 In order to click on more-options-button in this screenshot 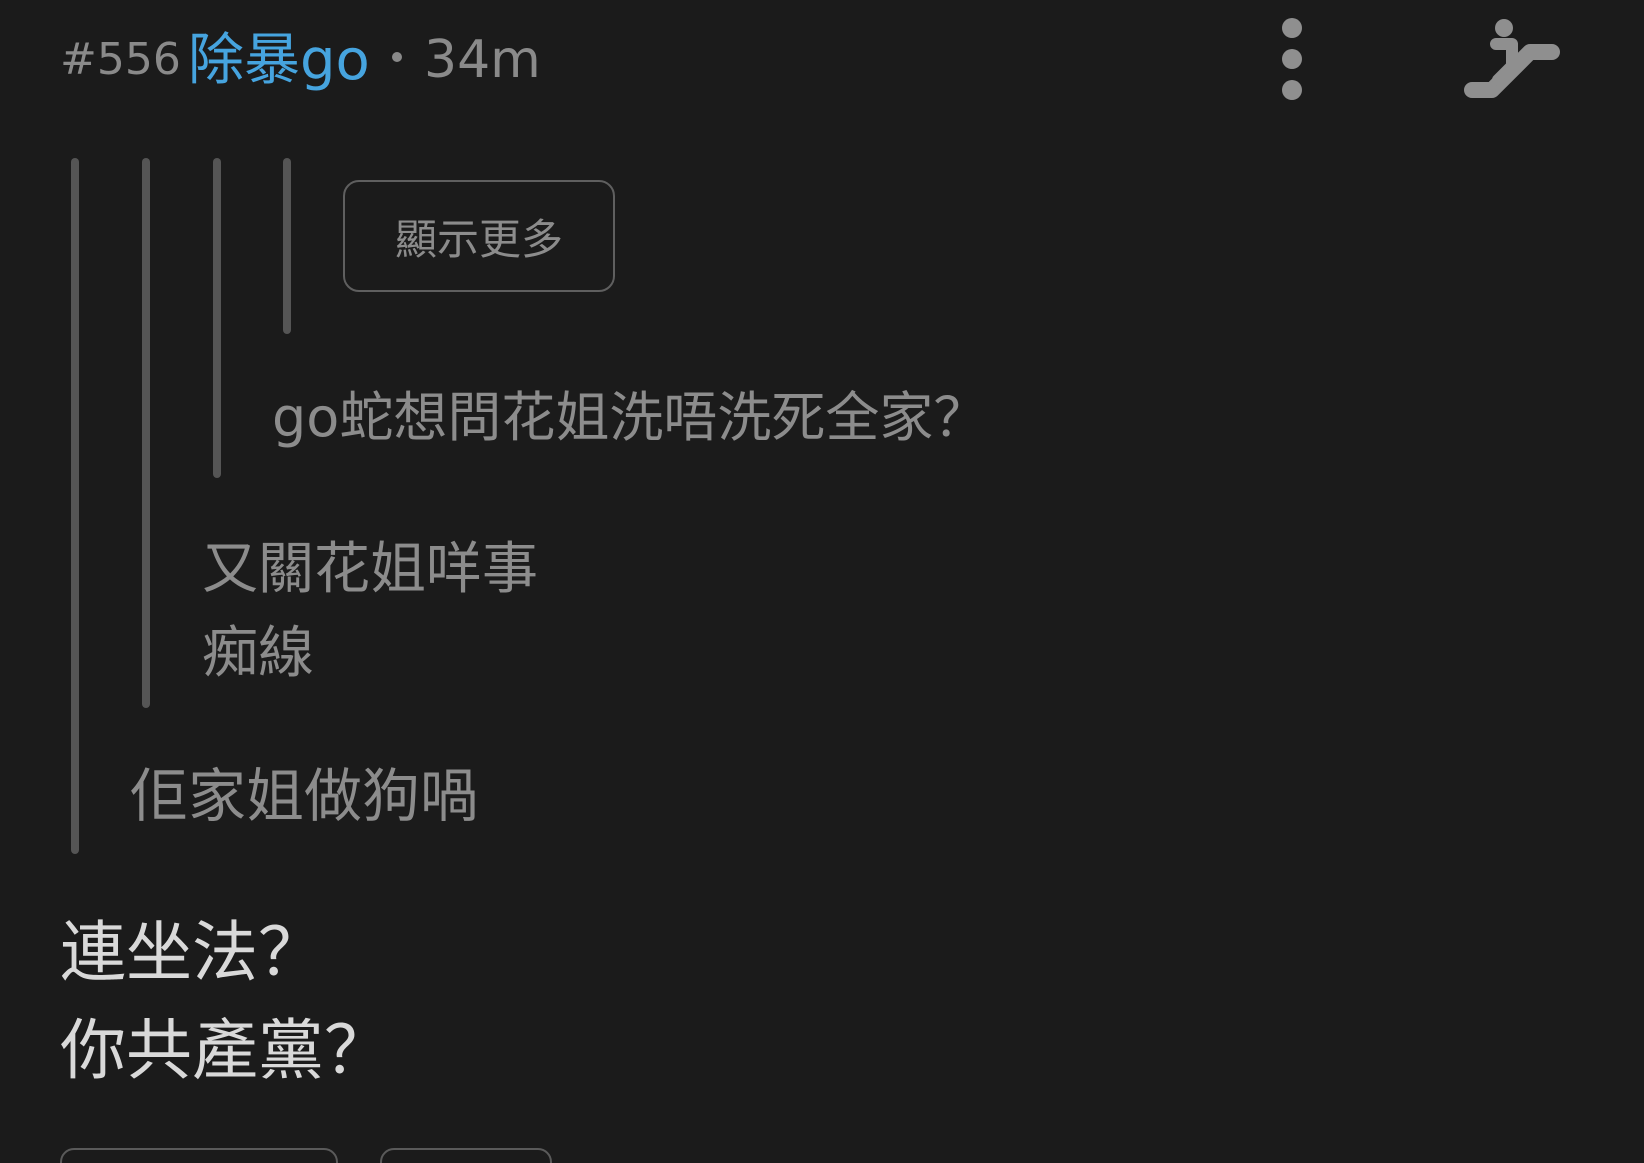, I will do `click(1292, 59)`.